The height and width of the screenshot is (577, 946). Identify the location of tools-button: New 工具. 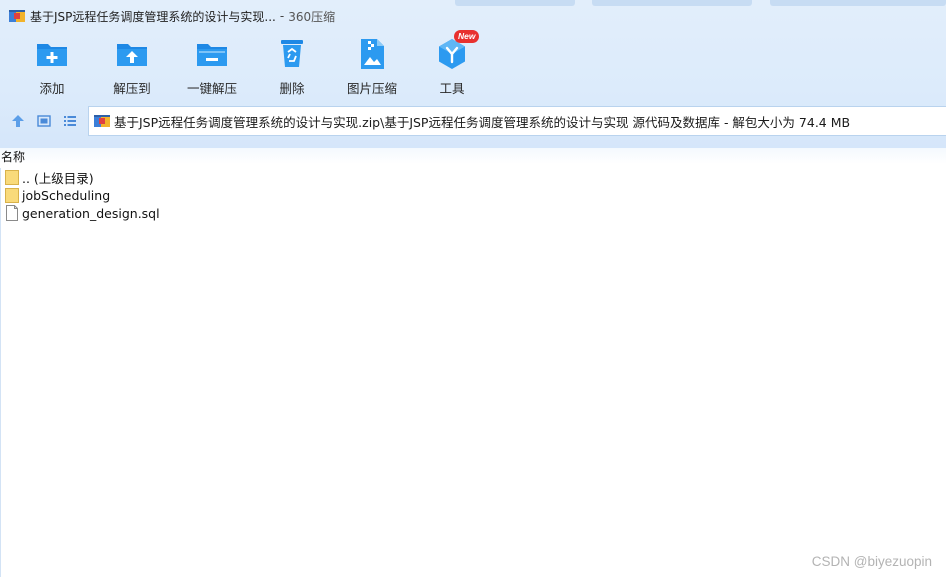
(452, 64).